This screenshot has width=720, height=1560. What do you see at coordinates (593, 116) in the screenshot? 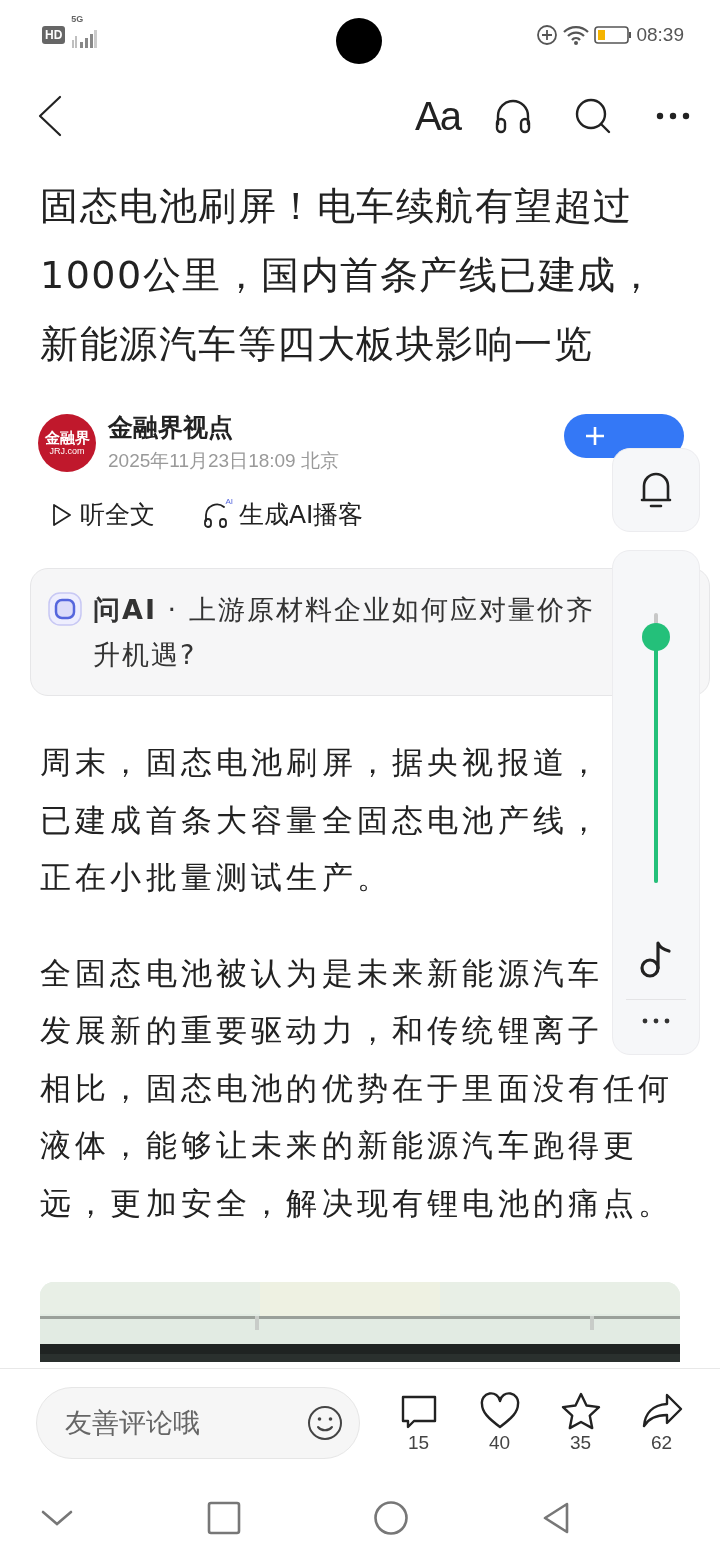
I see `search-button` at bounding box center [593, 116].